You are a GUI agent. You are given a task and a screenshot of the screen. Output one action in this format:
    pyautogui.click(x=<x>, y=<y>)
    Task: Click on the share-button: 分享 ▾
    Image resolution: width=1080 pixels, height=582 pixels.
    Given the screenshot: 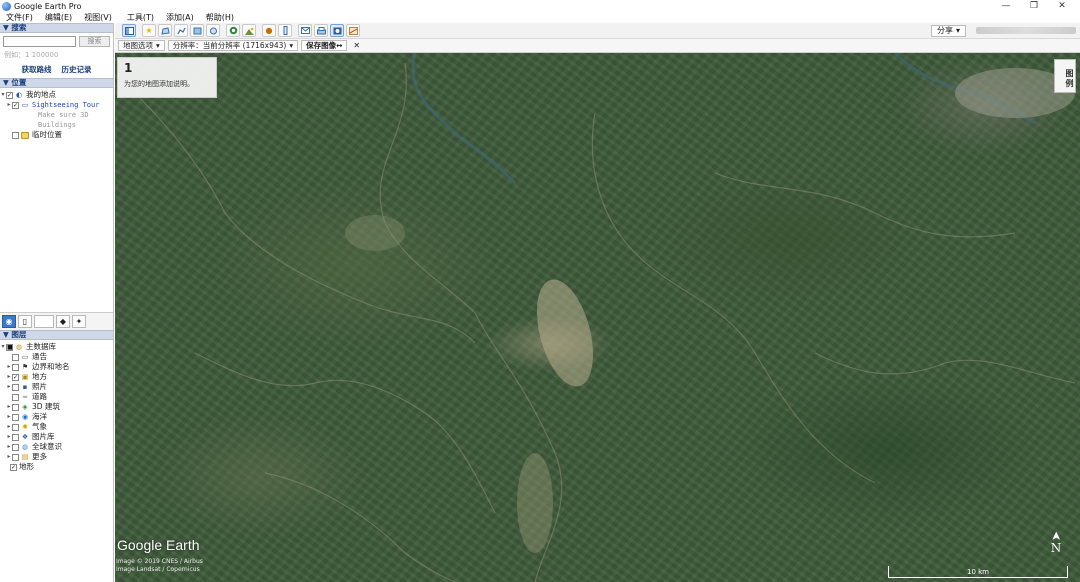 What is the action you would take?
    pyautogui.click(x=948, y=31)
    